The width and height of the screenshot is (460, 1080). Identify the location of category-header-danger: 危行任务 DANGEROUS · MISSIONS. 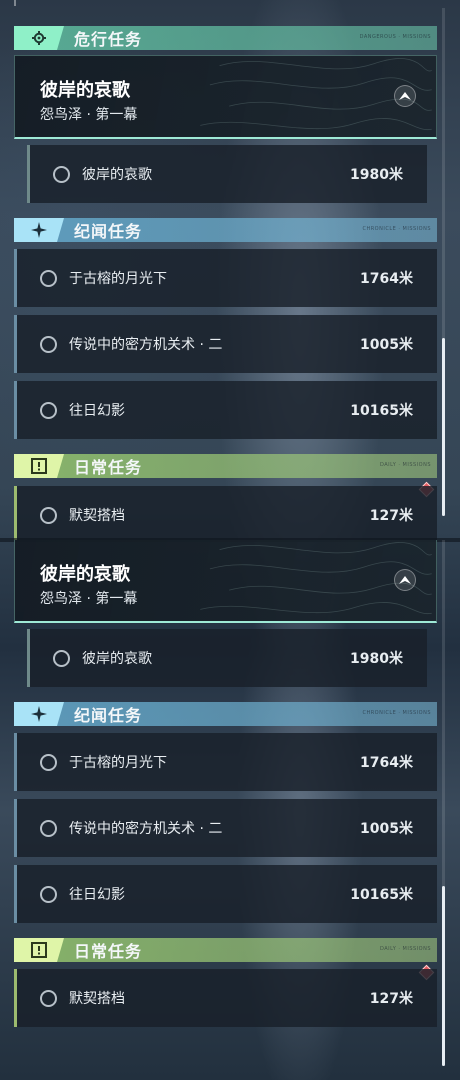
(225, 38).